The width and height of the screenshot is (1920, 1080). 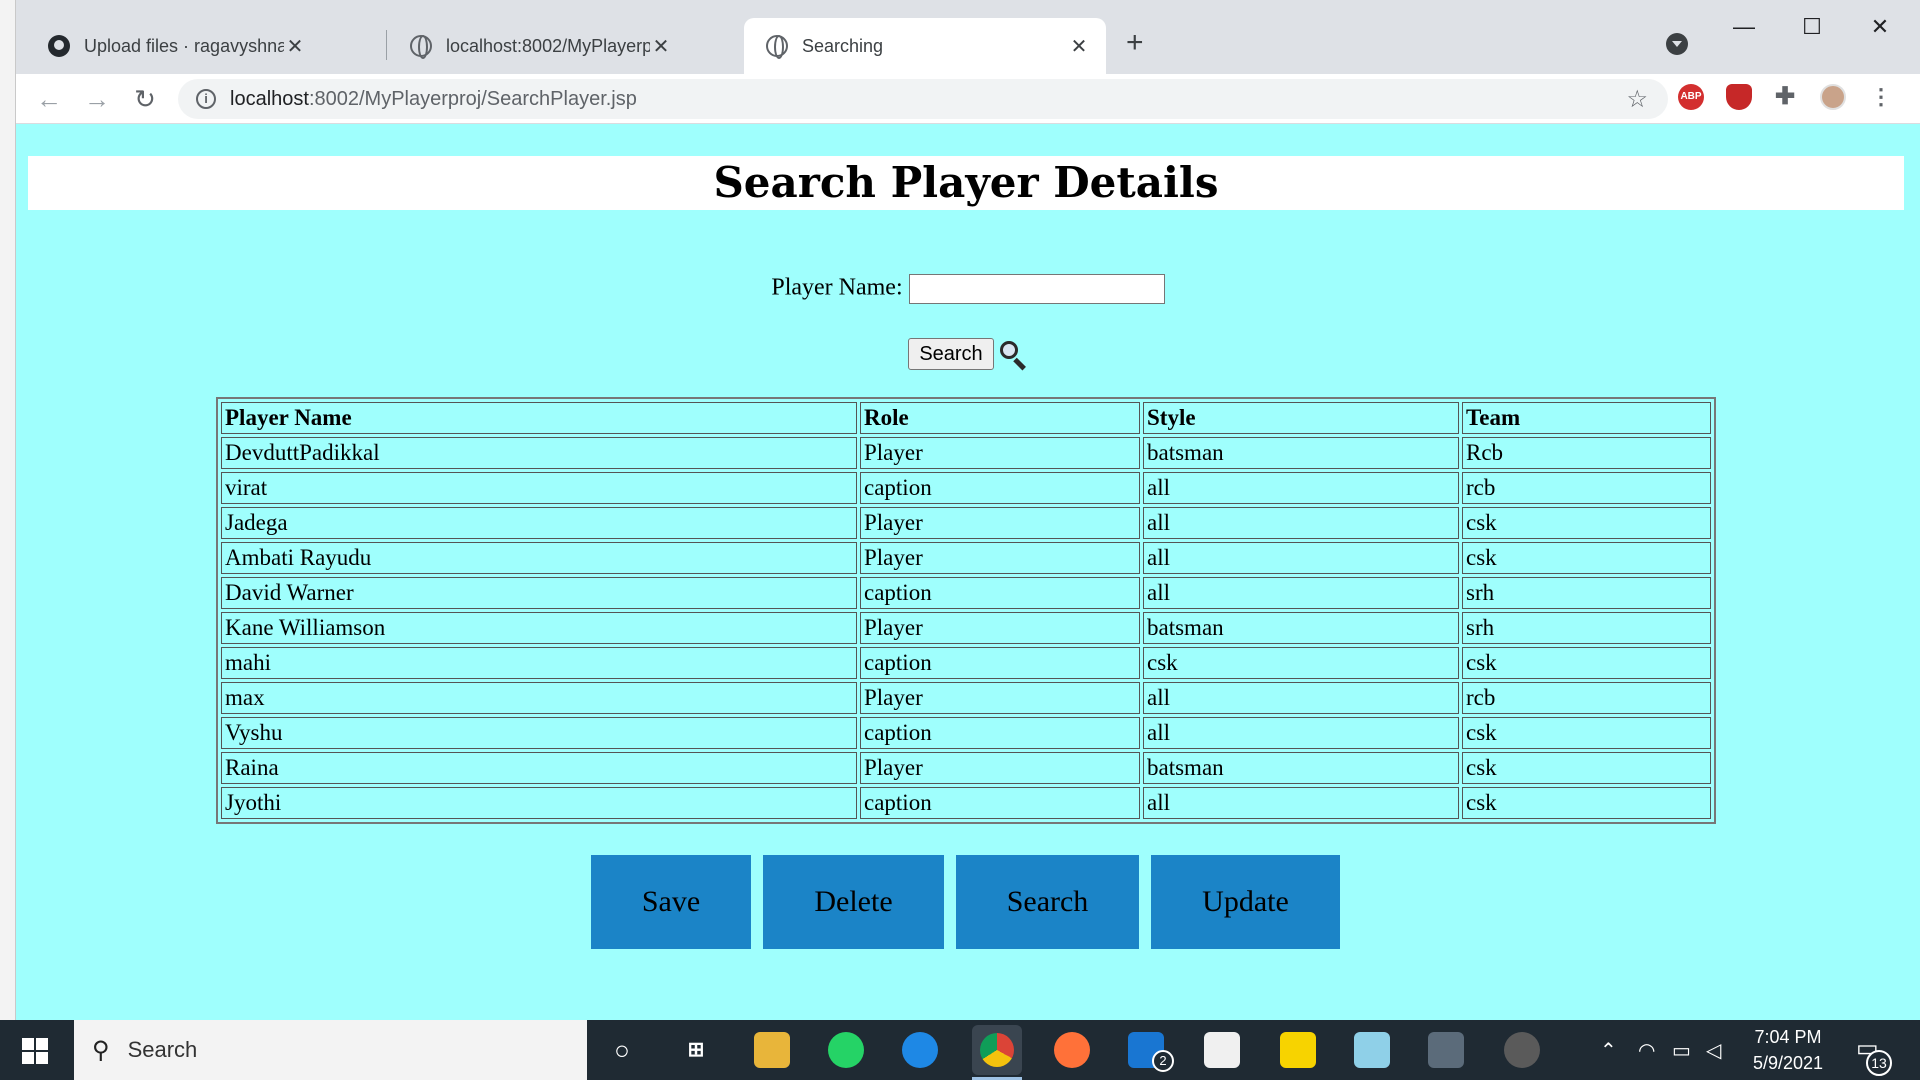 I want to click on player-name-input, so click(x=1036, y=289).